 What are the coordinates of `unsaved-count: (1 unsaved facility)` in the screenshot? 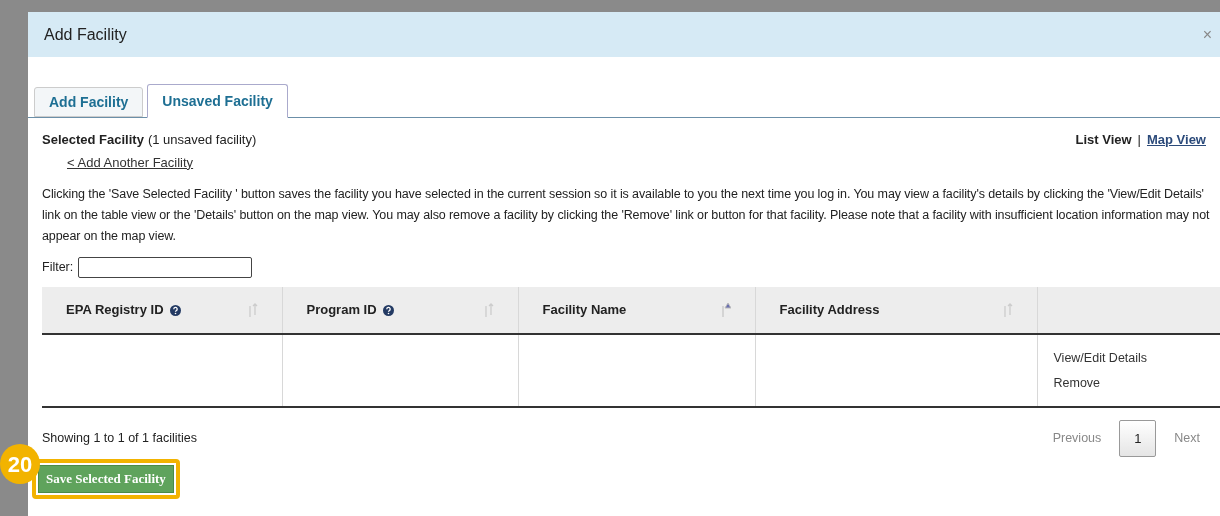 It's located at (202, 140).